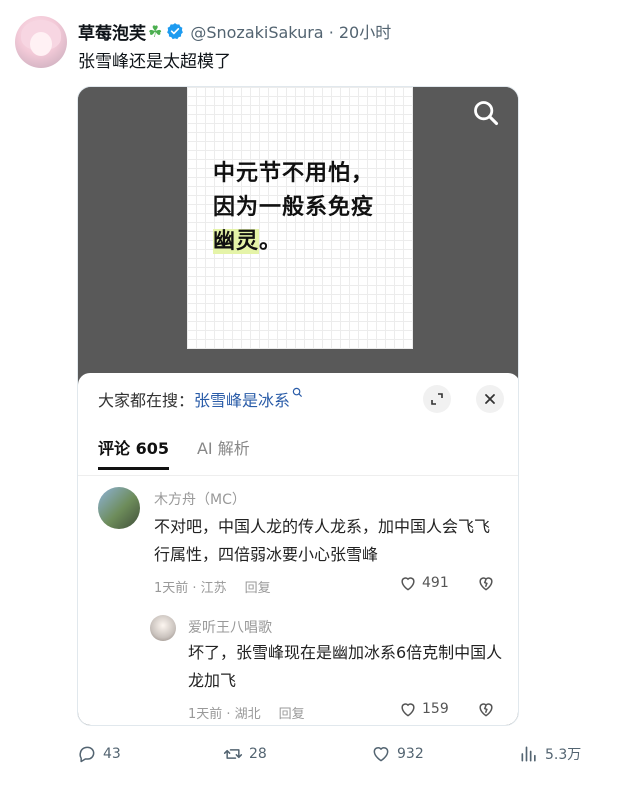 The image size is (621, 785). What do you see at coordinates (242, 400) in the screenshot?
I see `trending-search-keyword: 张雪峰是冰系` at bounding box center [242, 400].